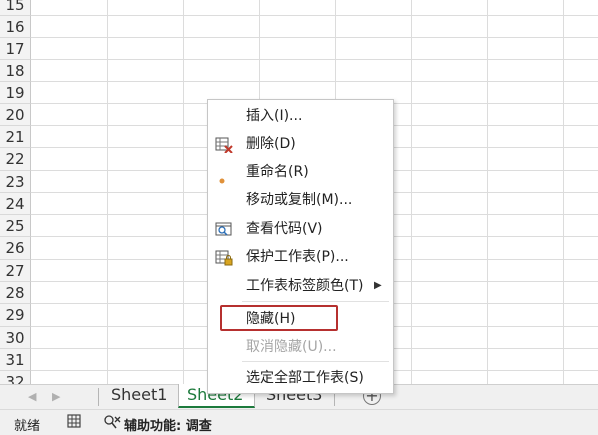 The width and height of the screenshot is (598, 435). What do you see at coordinates (168, 424) in the screenshot?
I see `accessibility-status: 辅助功能: 调查` at bounding box center [168, 424].